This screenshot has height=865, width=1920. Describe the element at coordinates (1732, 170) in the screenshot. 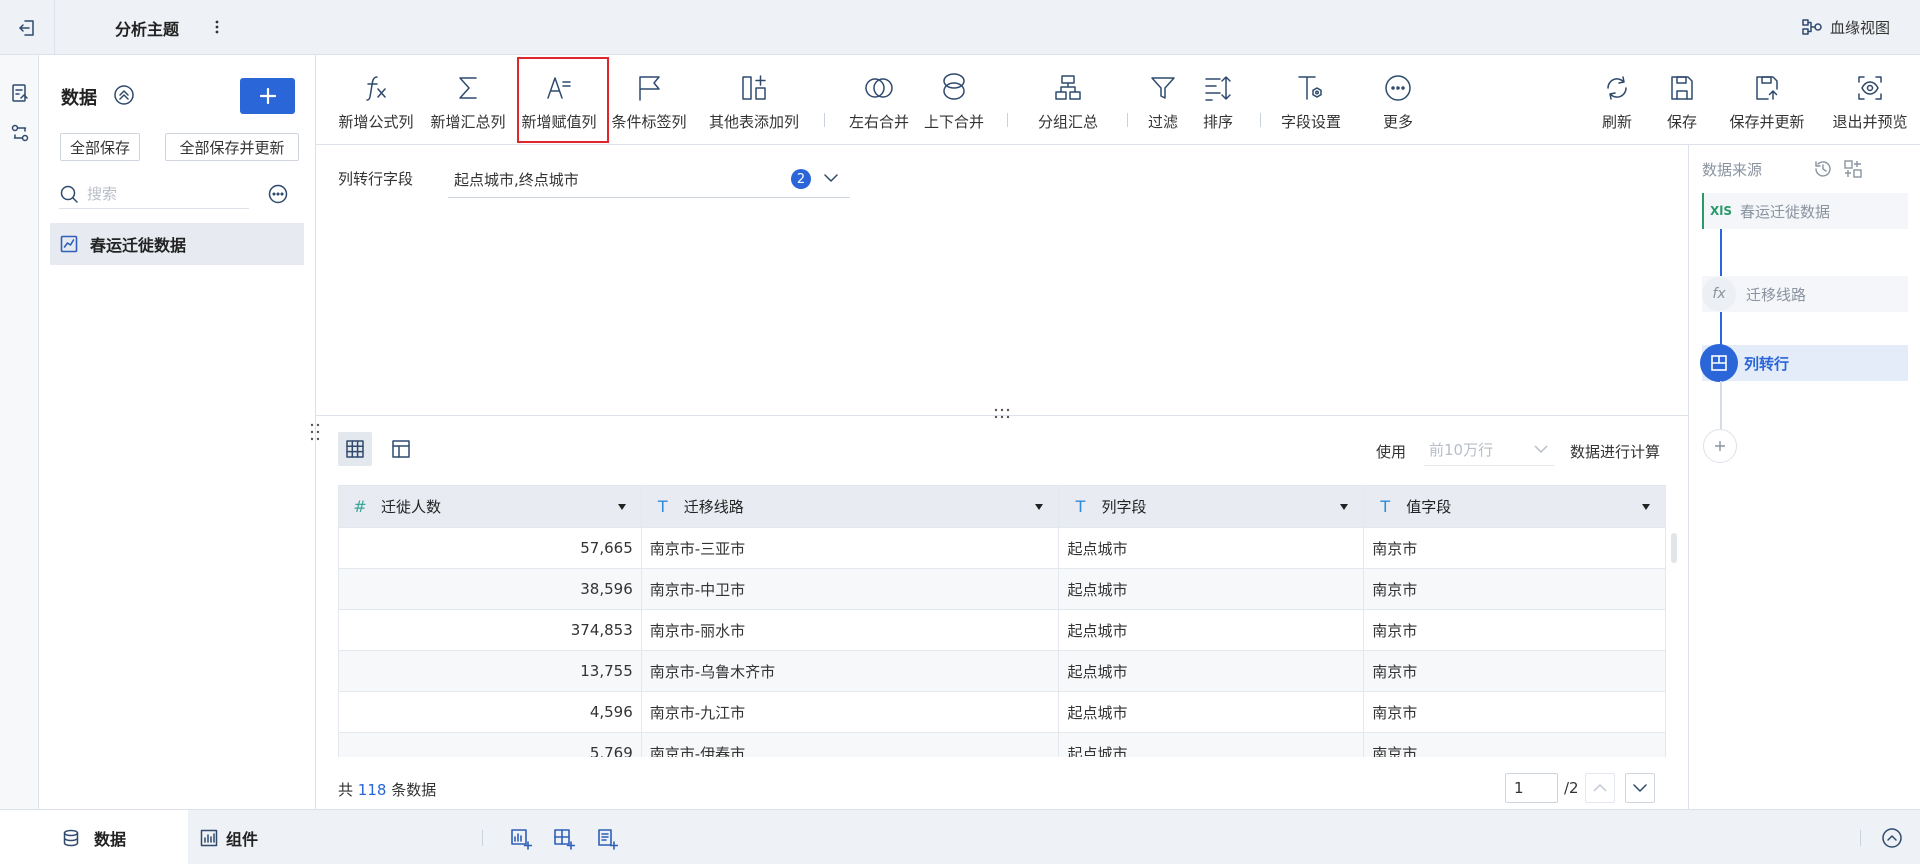

I see `flow-title: 数据来源` at that location.